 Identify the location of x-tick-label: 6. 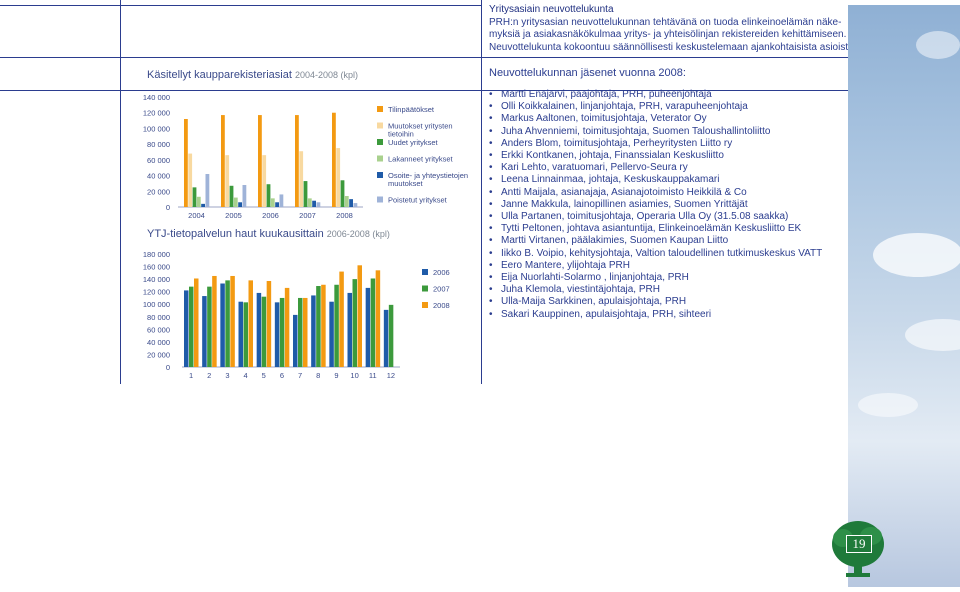
(282, 375).